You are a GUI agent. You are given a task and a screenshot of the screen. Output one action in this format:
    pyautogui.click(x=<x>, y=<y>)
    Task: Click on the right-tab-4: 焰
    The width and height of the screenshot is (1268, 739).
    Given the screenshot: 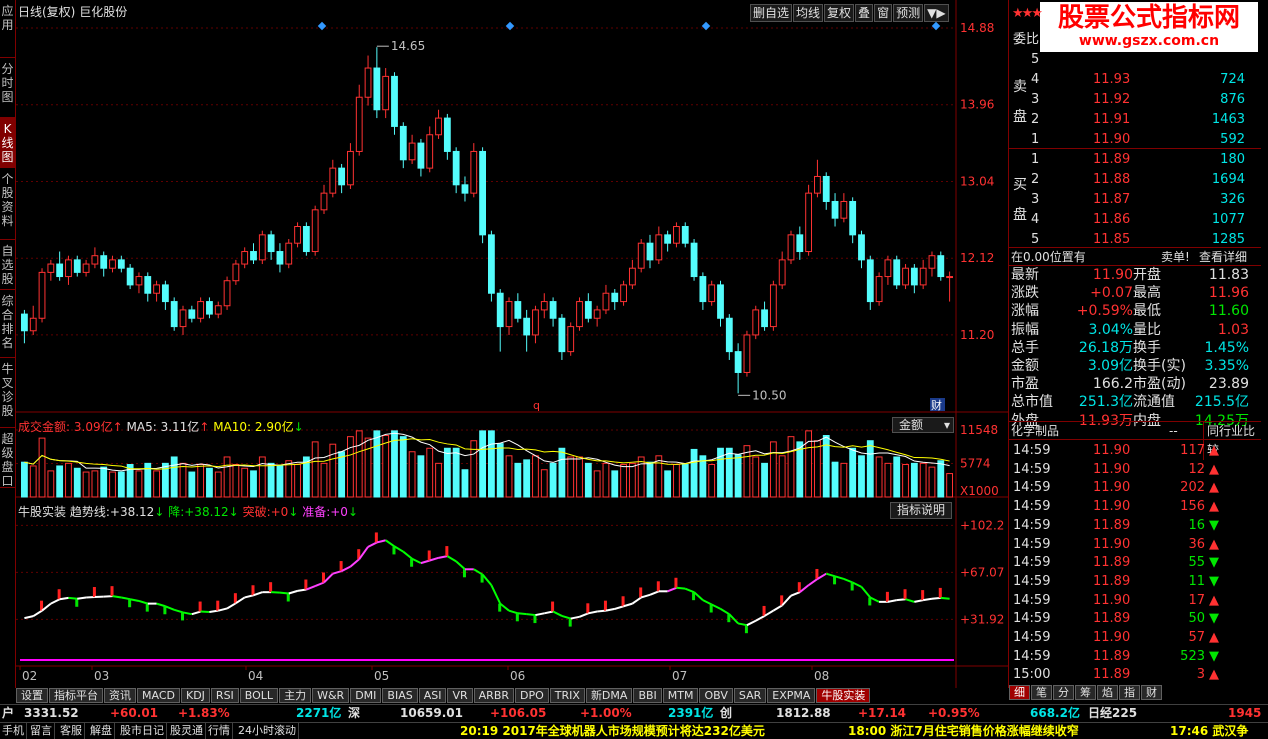 What is the action you would take?
    pyautogui.click(x=1107, y=692)
    